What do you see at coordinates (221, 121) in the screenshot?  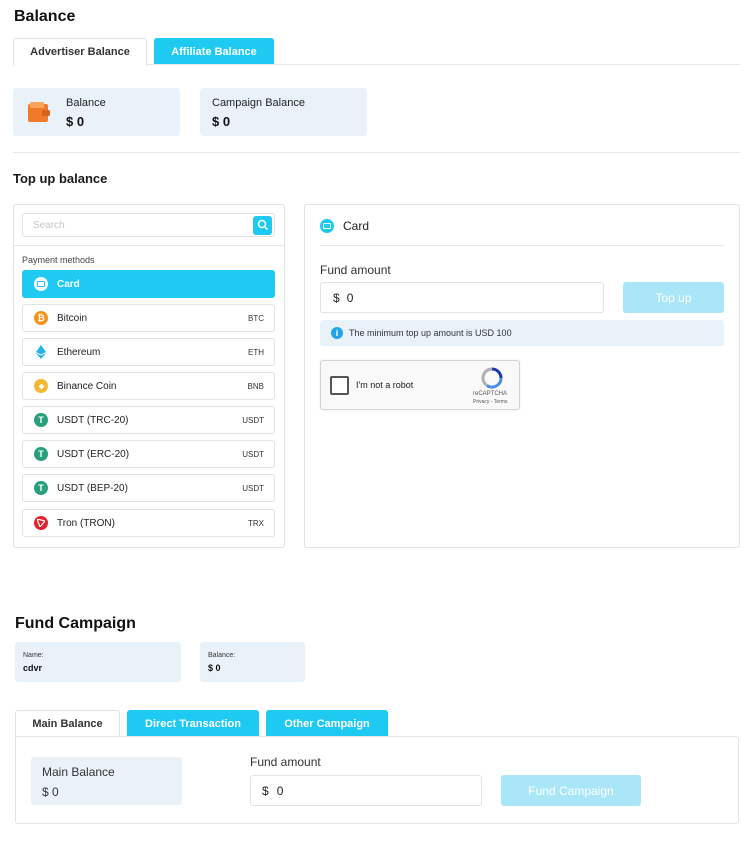 I see `campaign-balance-value: $ 0` at bounding box center [221, 121].